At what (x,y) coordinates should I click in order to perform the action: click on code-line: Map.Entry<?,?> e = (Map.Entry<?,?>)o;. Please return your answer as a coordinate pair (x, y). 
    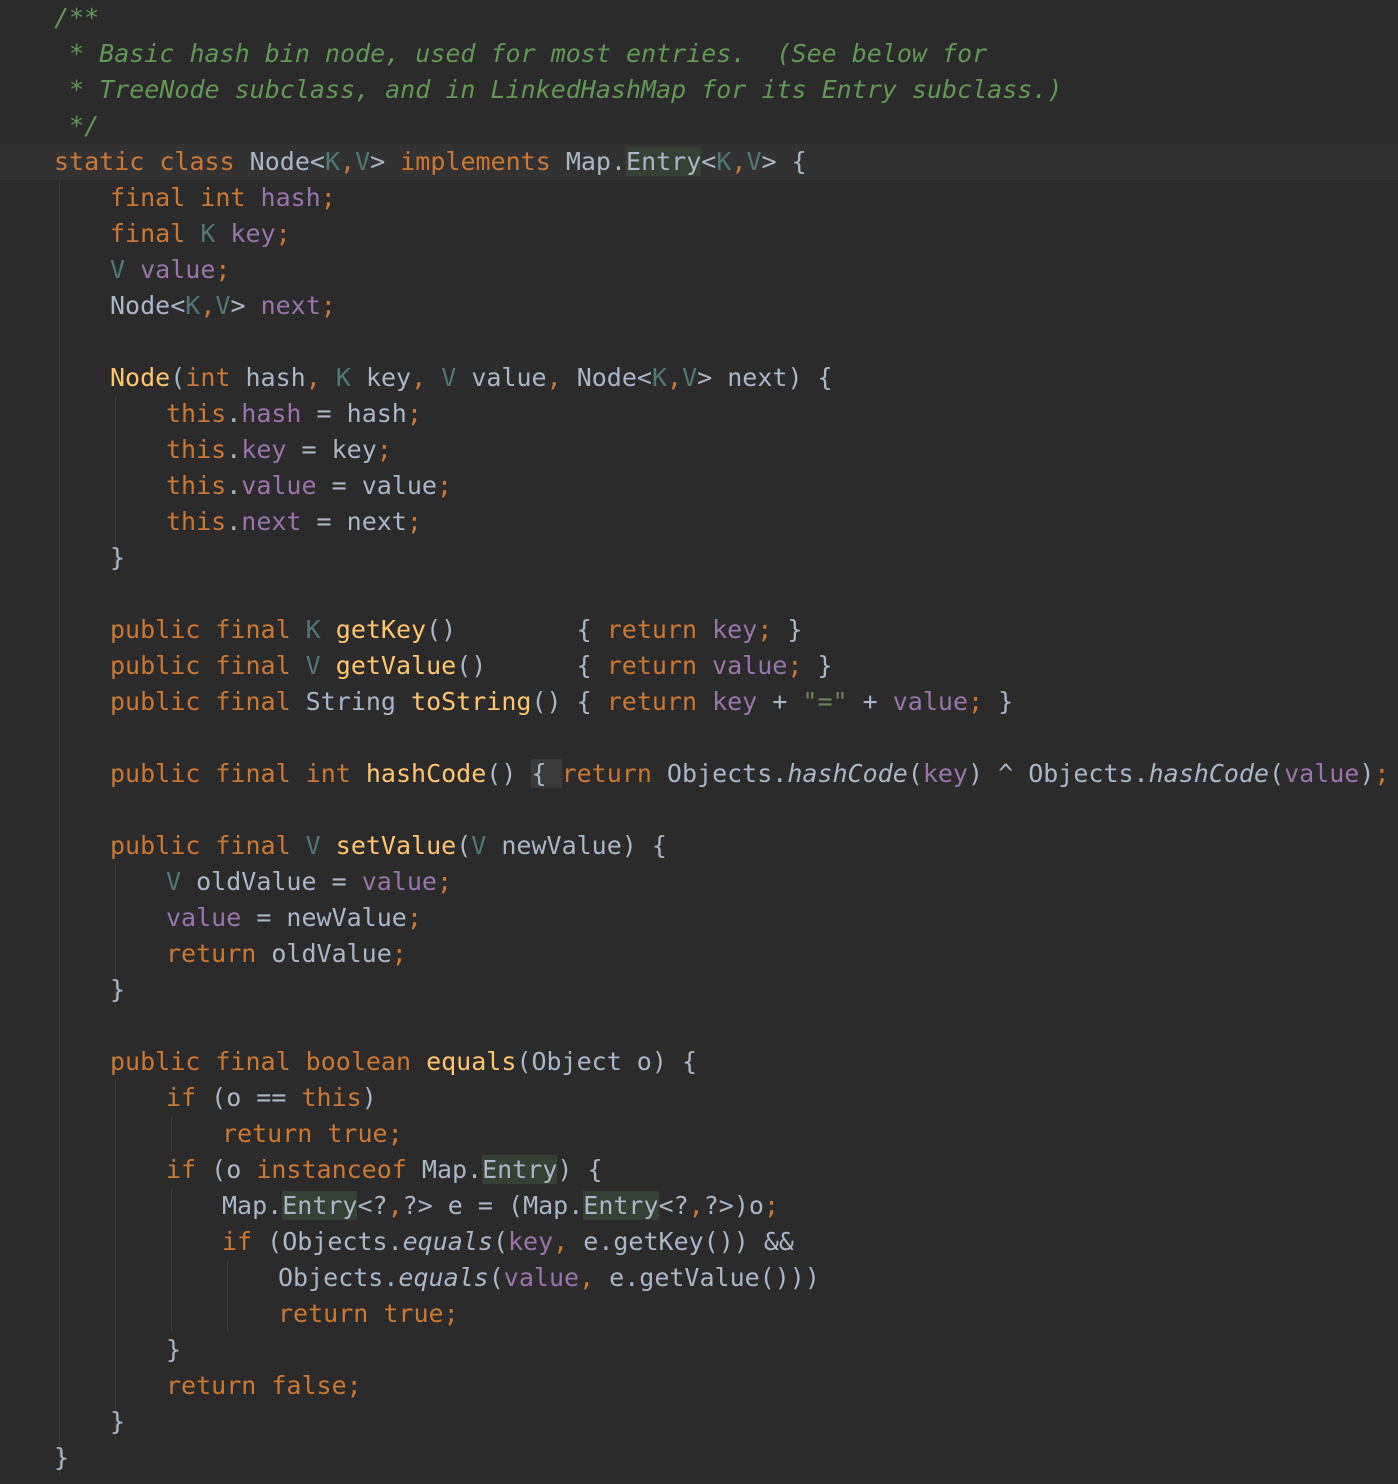
    Looking at the image, I should click on (699, 1206).